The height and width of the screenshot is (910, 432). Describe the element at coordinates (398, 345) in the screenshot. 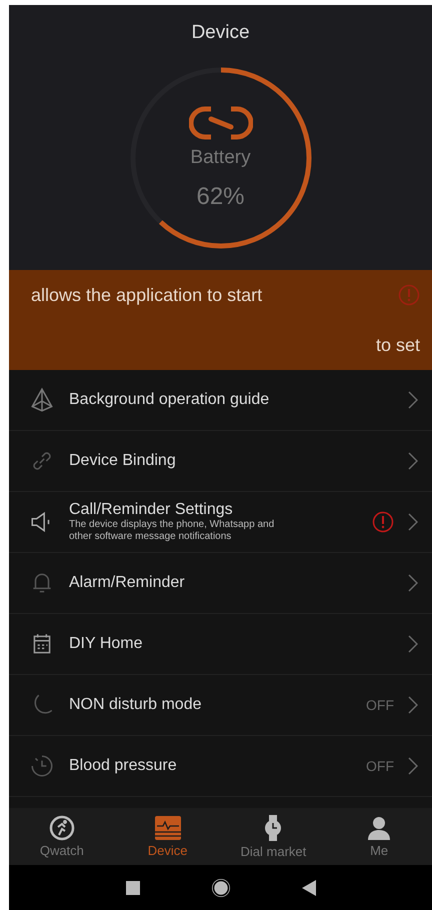

I see `set-link: to set` at that location.